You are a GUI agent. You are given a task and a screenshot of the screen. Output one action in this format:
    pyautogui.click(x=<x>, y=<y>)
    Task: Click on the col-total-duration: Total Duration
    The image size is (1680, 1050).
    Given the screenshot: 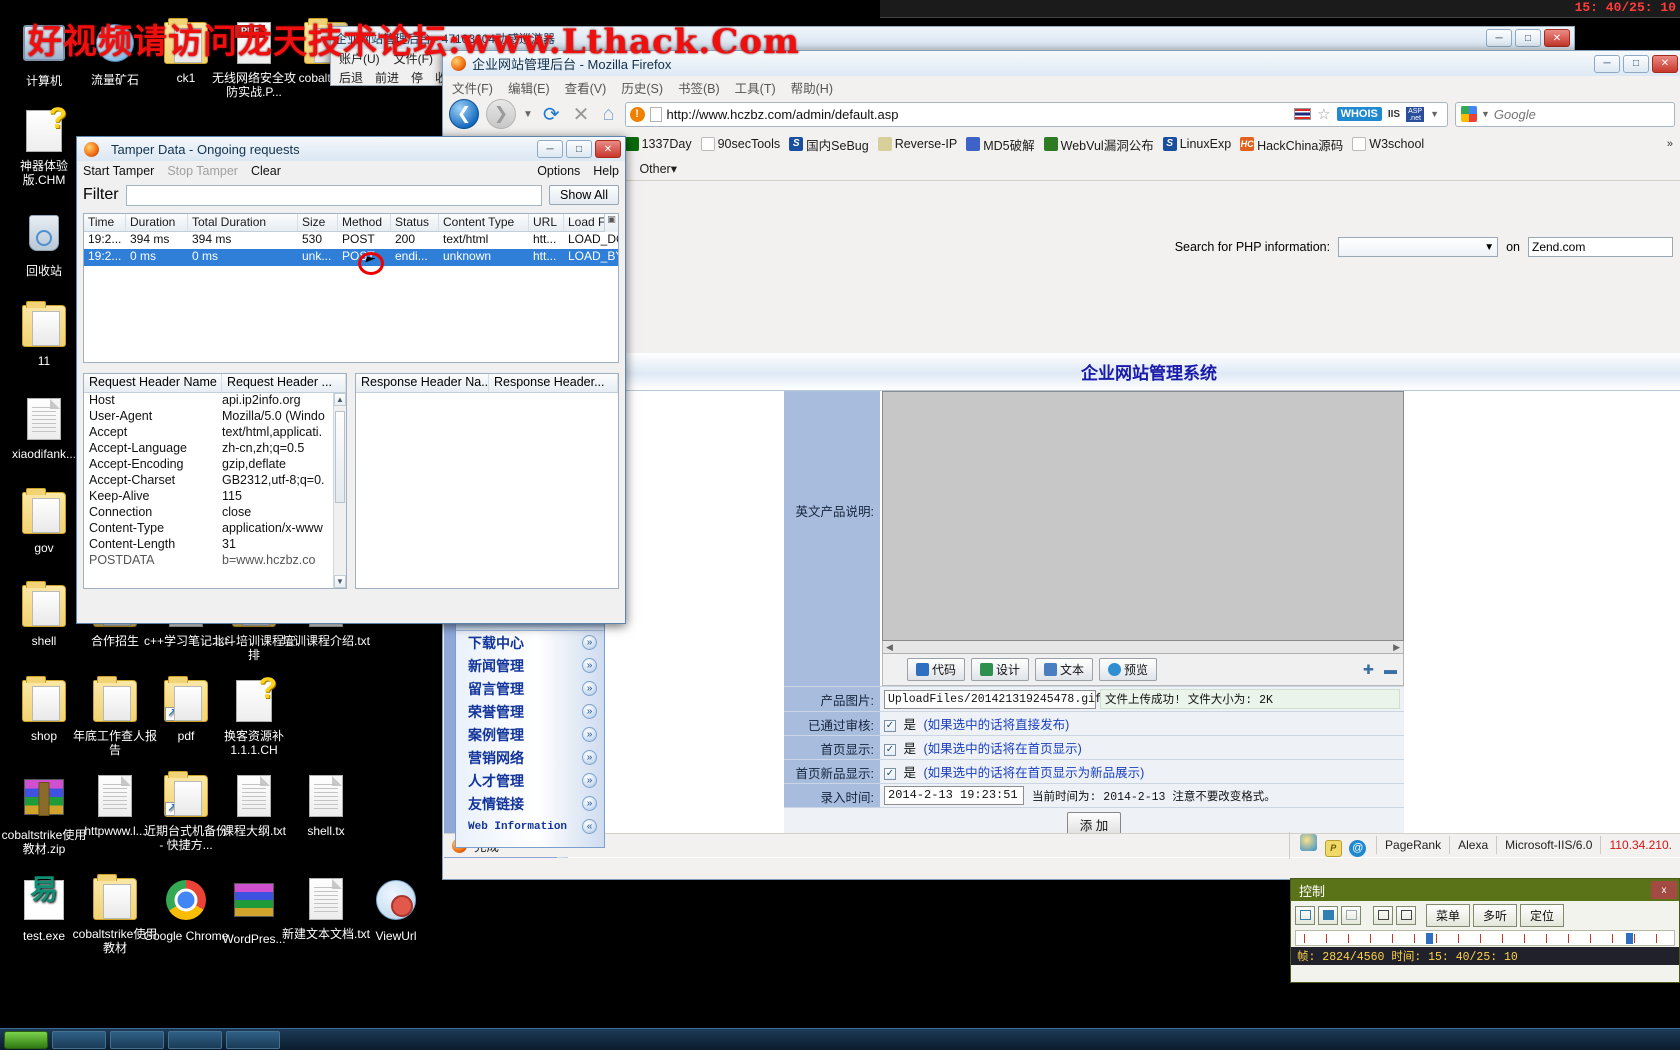 What is the action you would take?
    pyautogui.click(x=243, y=222)
    